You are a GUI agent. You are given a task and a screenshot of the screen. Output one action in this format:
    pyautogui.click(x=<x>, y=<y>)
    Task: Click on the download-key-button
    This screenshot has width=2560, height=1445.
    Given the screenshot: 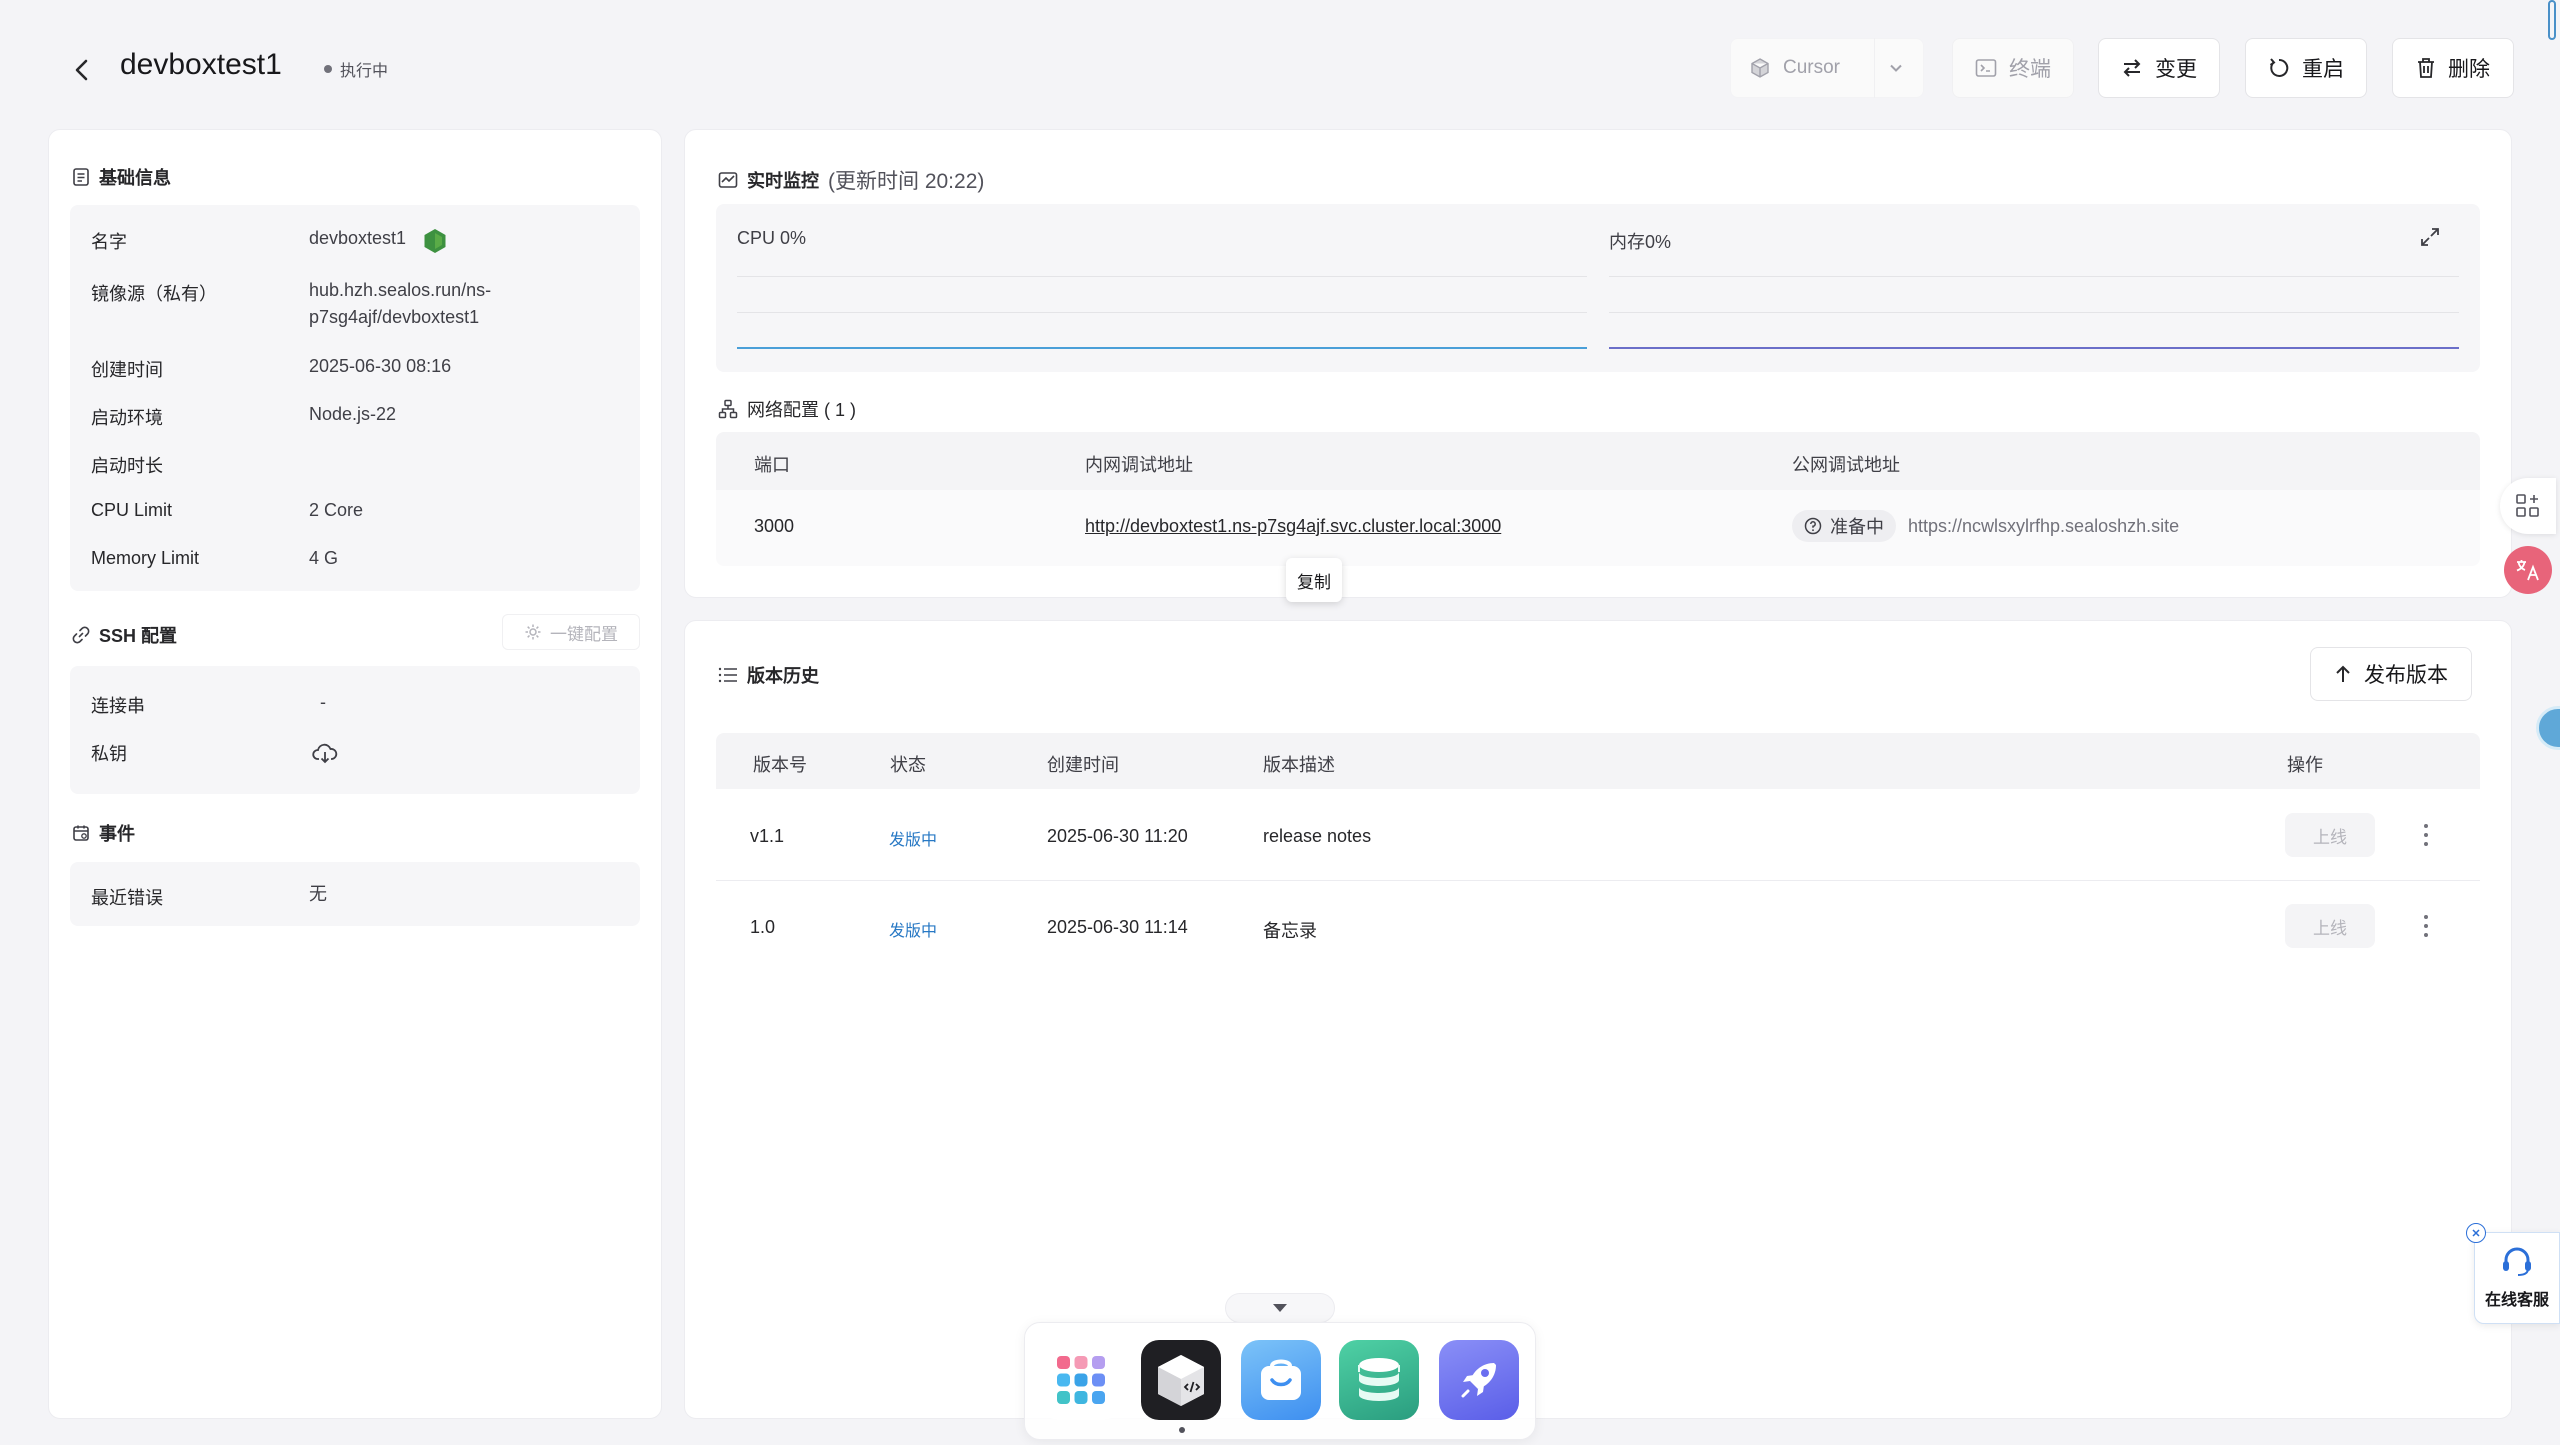 What is the action you would take?
    pyautogui.click(x=325, y=753)
    